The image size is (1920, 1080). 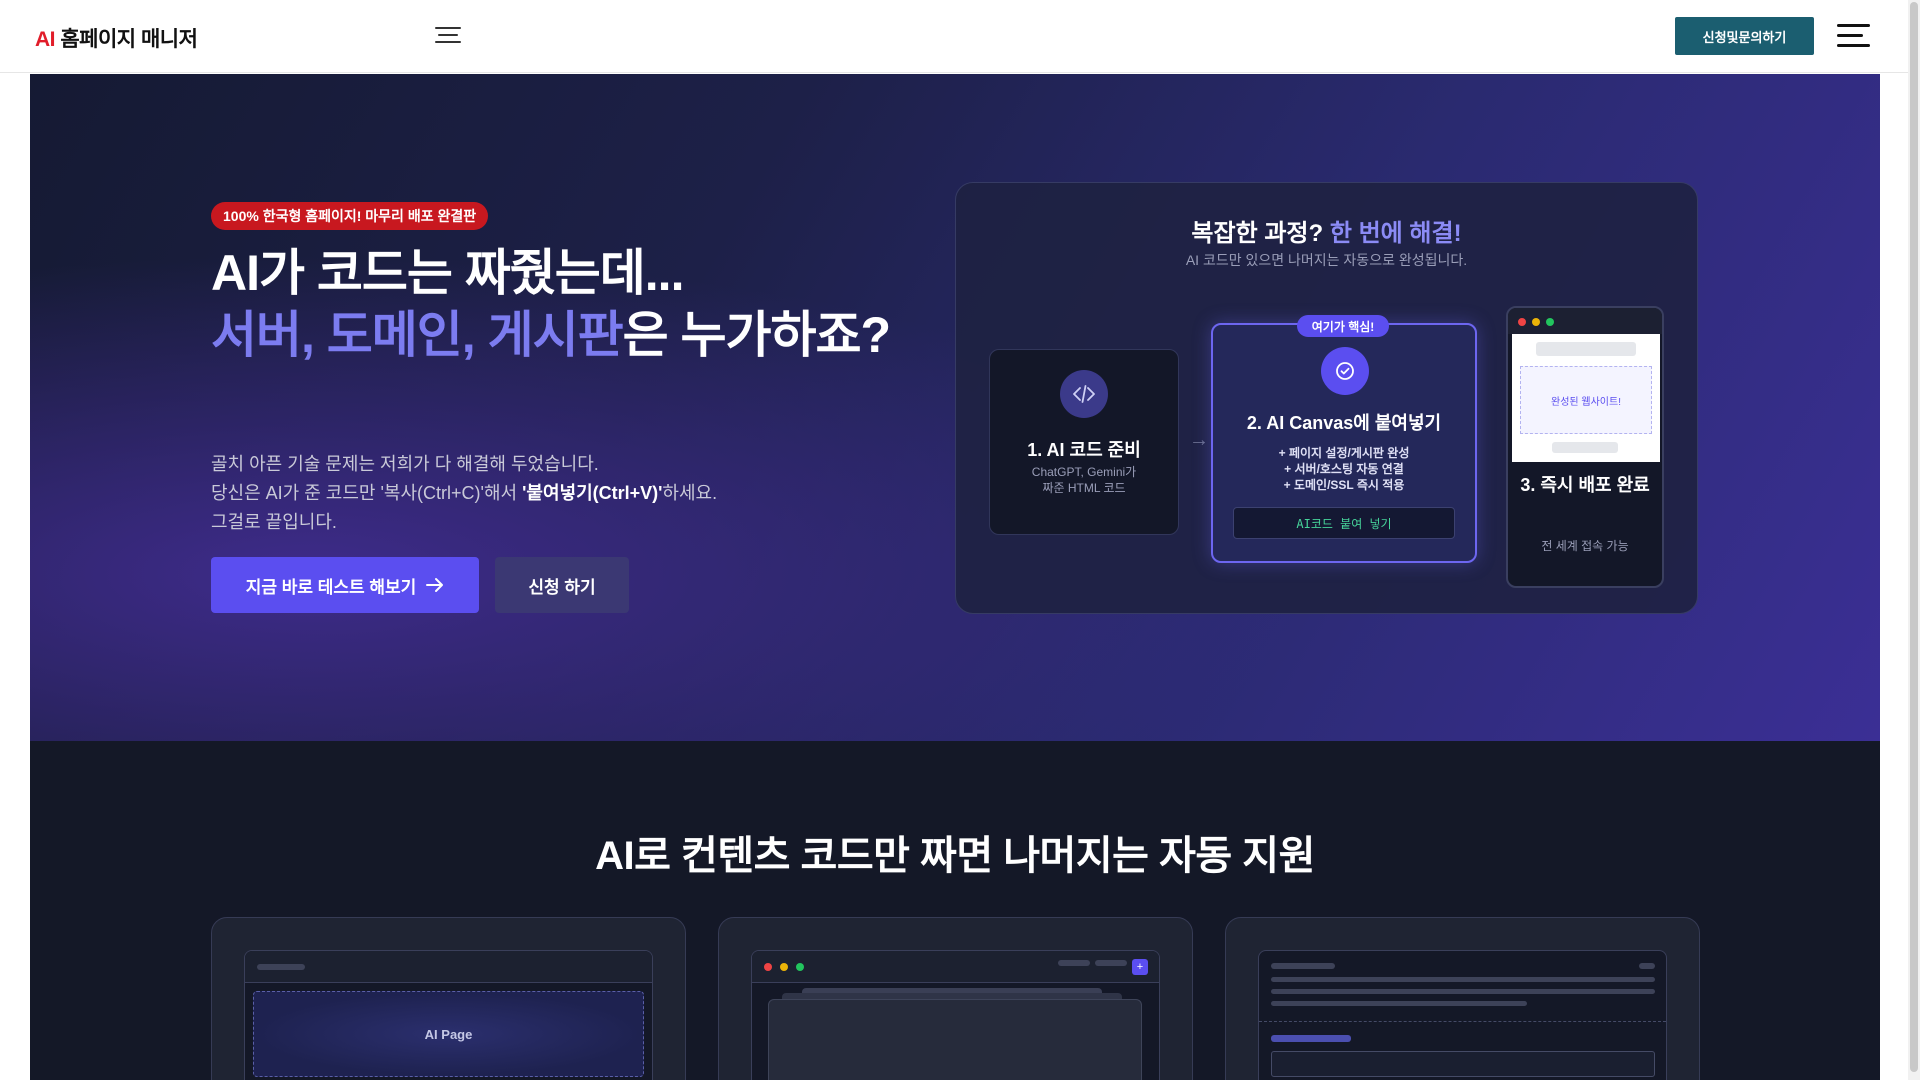 What do you see at coordinates (955, 967) in the screenshot?
I see `mockup-bar: +` at bounding box center [955, 967].